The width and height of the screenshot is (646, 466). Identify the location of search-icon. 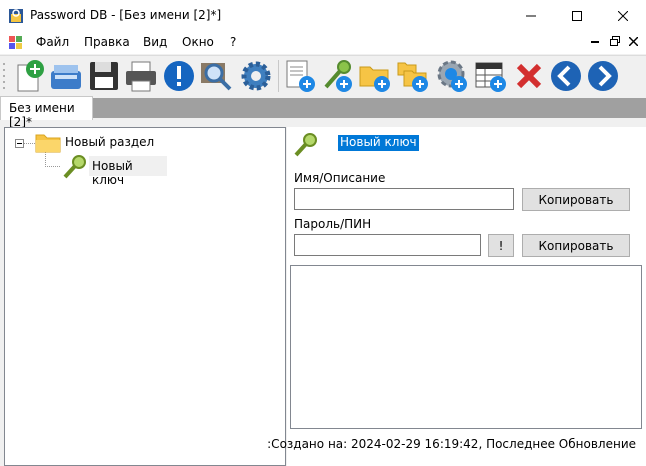
(216, 76).